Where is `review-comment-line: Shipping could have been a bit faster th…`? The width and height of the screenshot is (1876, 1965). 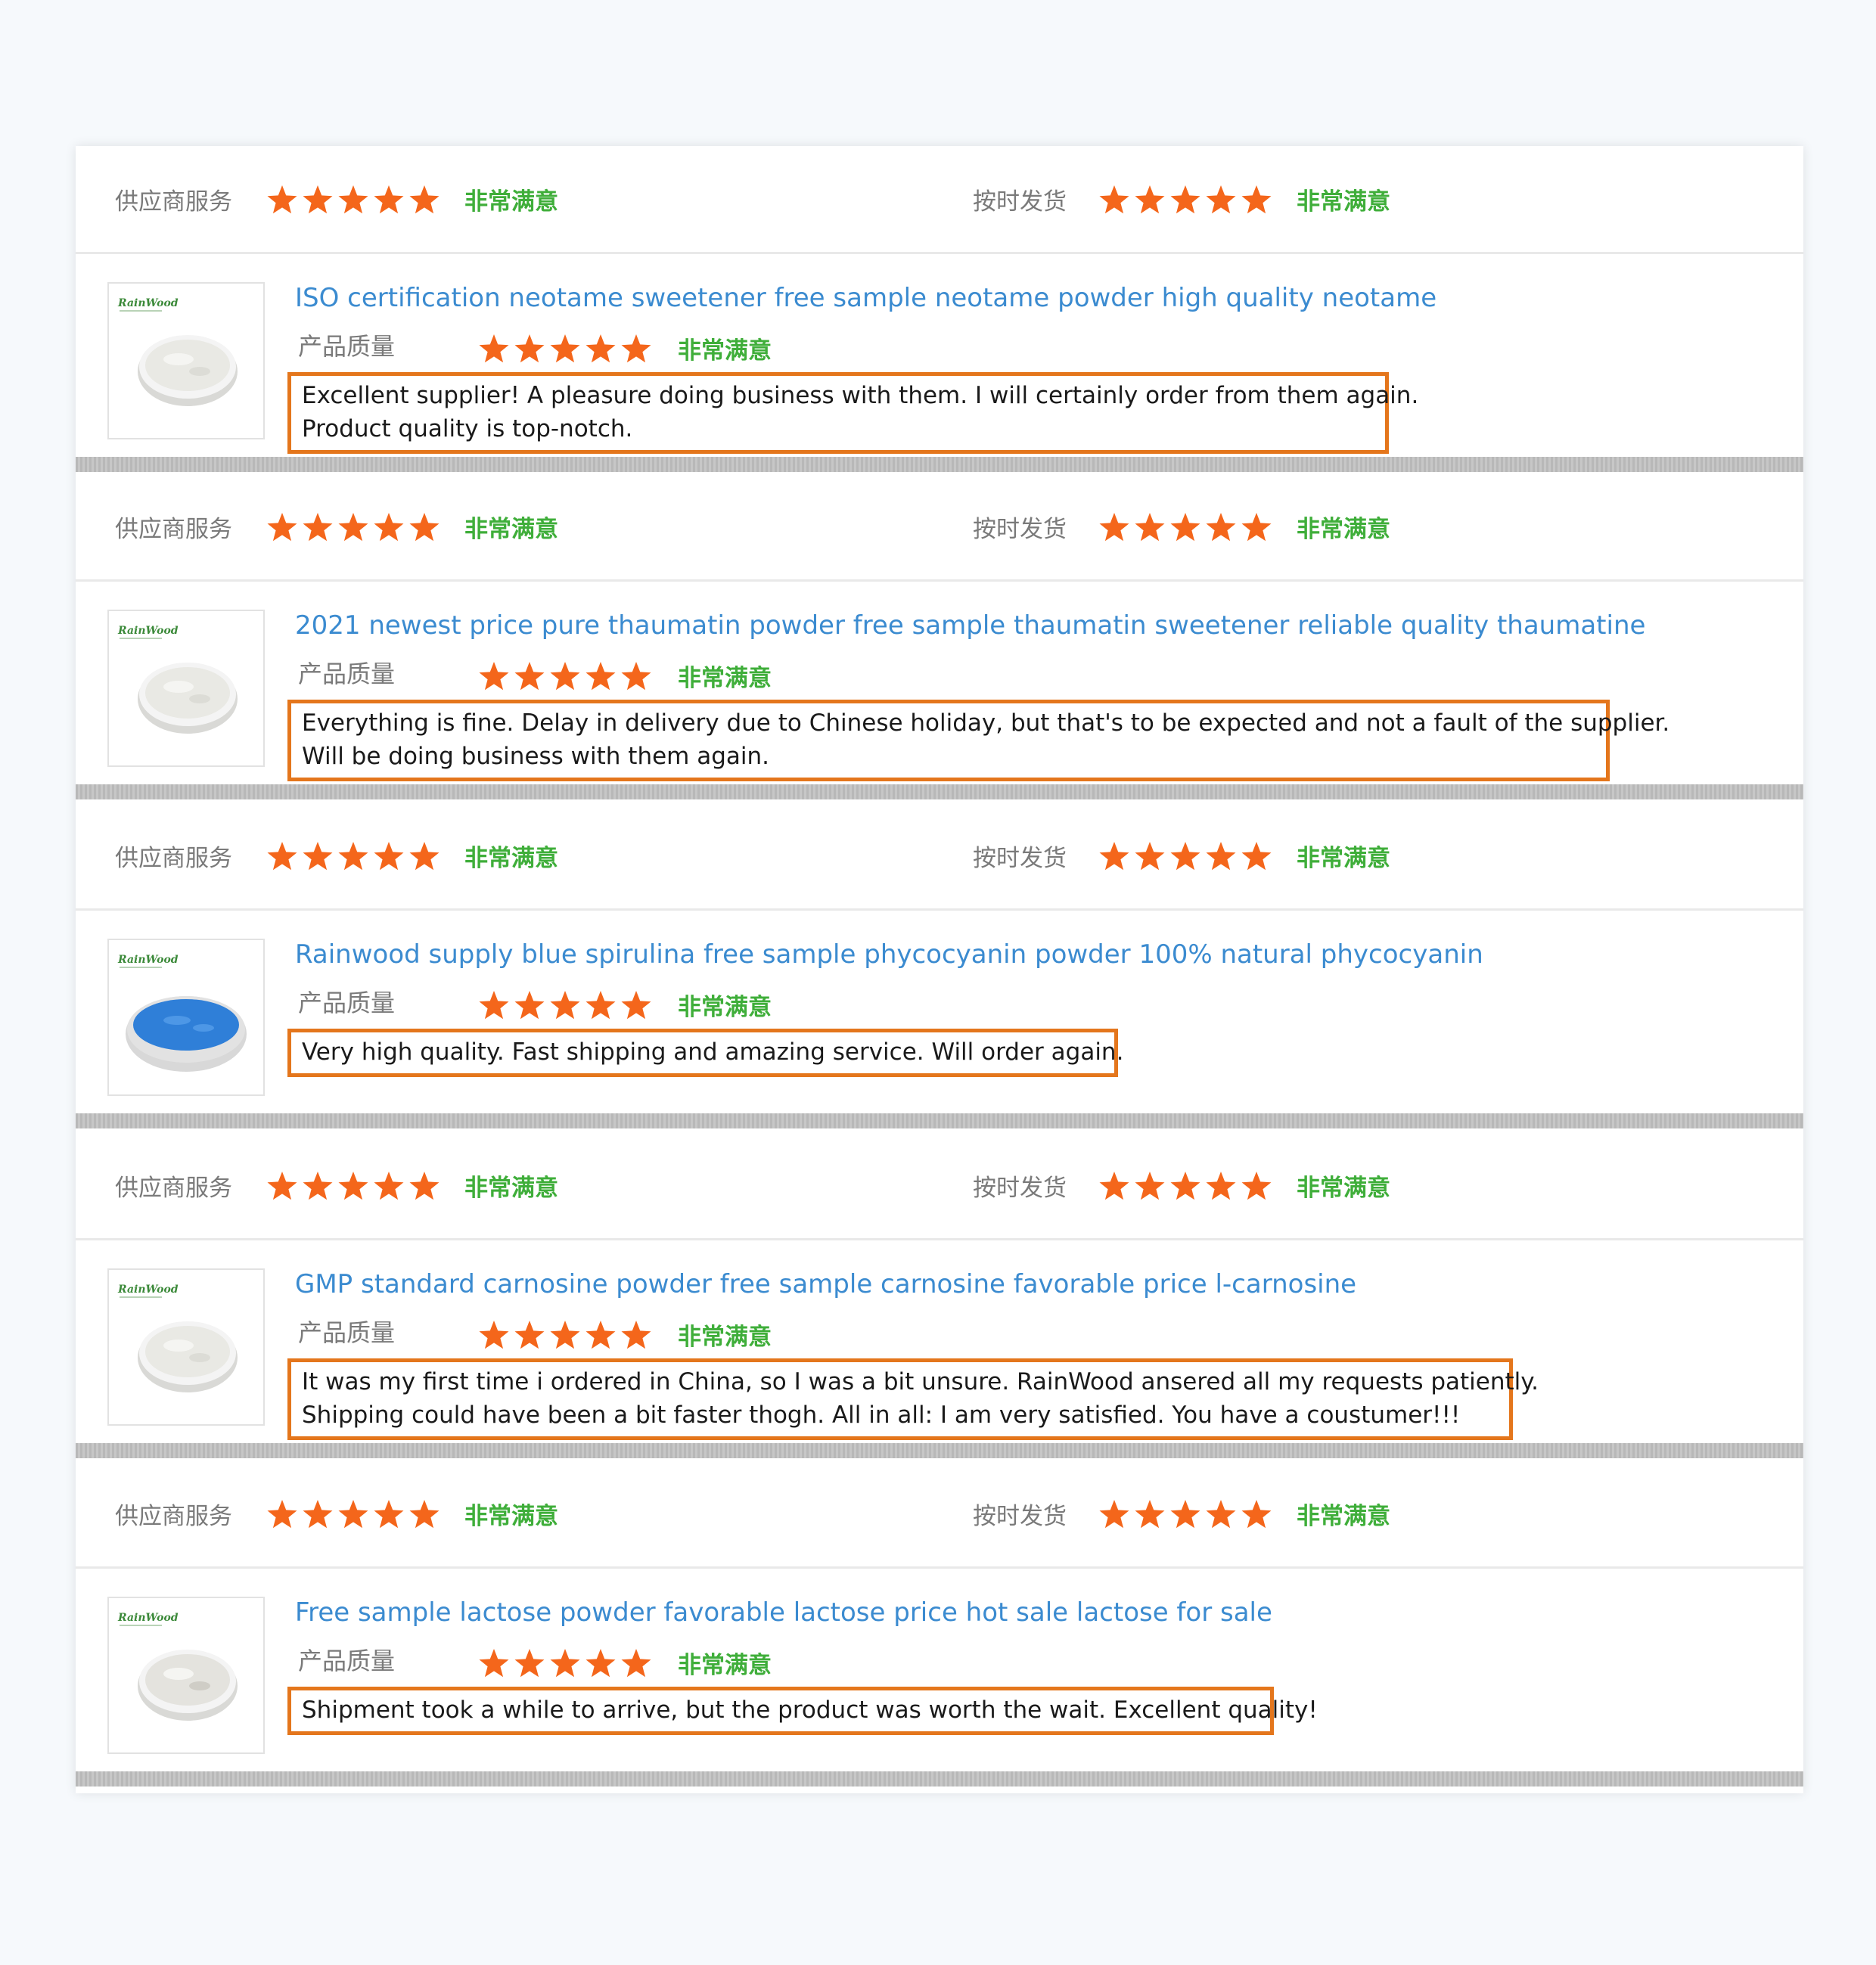 review-comment-line: Shipping could have been a bit faster th… is located at coordinates (882, 1415).